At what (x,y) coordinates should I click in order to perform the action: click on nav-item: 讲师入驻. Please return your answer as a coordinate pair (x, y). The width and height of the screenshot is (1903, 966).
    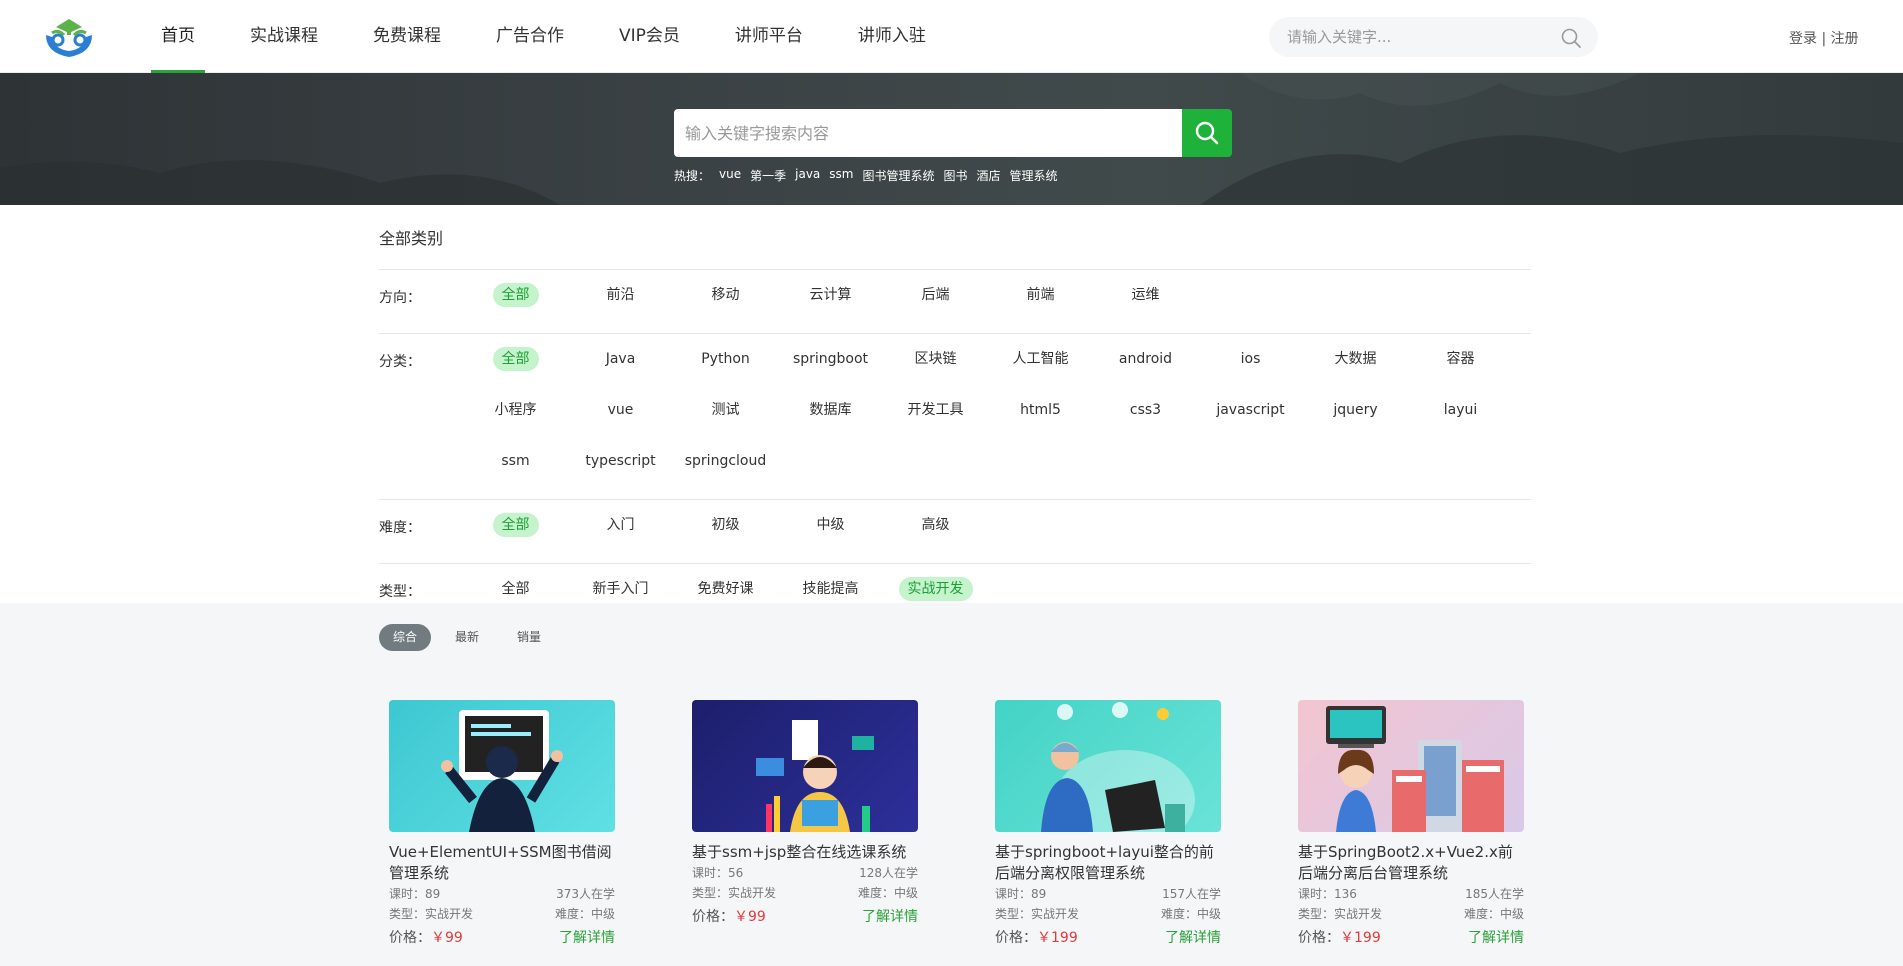
    Looking at the image, I should click on (892, 36).